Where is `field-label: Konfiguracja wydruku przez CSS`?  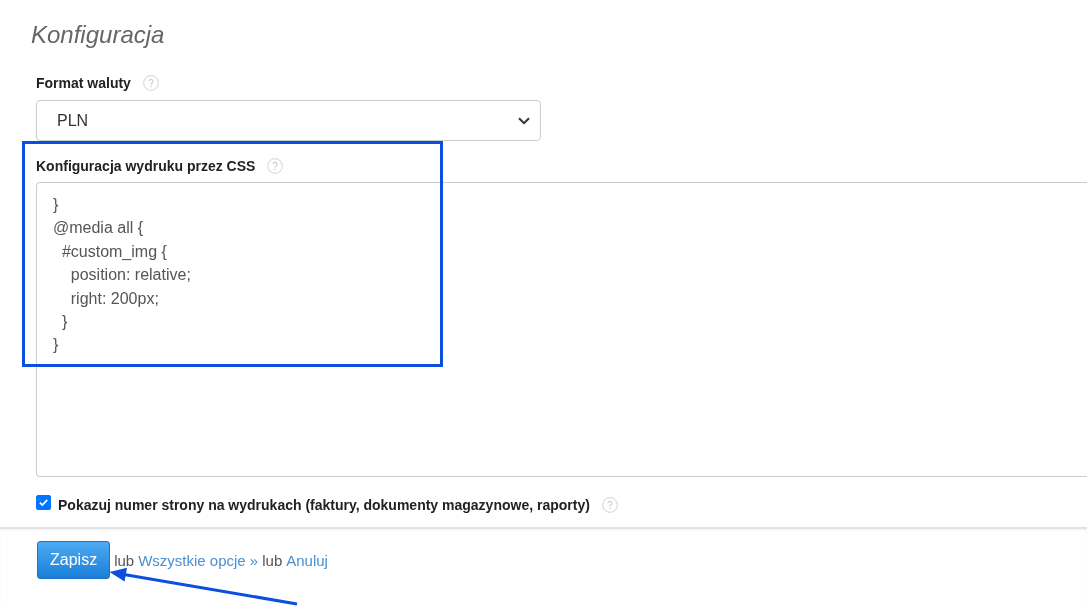 field-label: Konfiguracja wydruku przez CSS is located at coordinates (146, 166).